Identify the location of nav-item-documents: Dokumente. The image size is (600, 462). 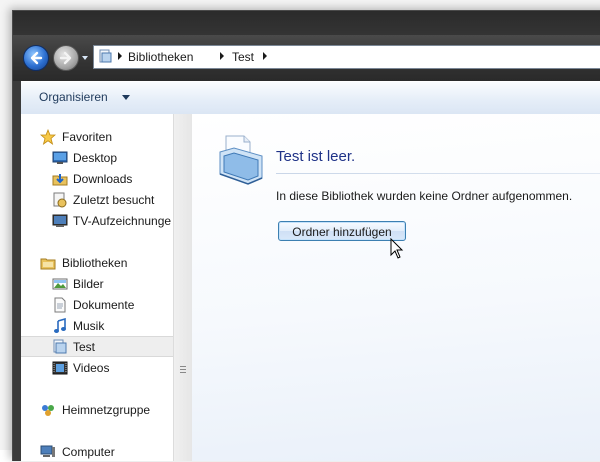
(97, 305).